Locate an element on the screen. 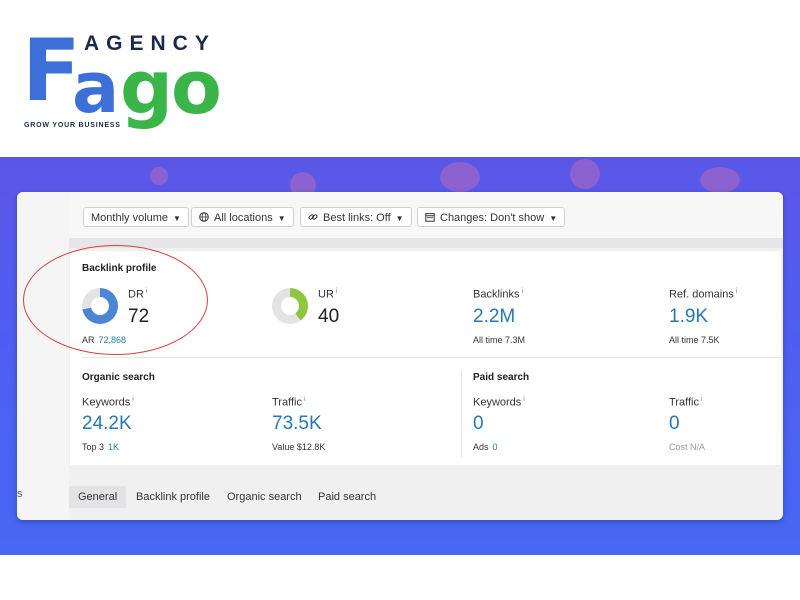  best-links-dropdown: Best links: Off ▼ is located at coordinates (356, 217).